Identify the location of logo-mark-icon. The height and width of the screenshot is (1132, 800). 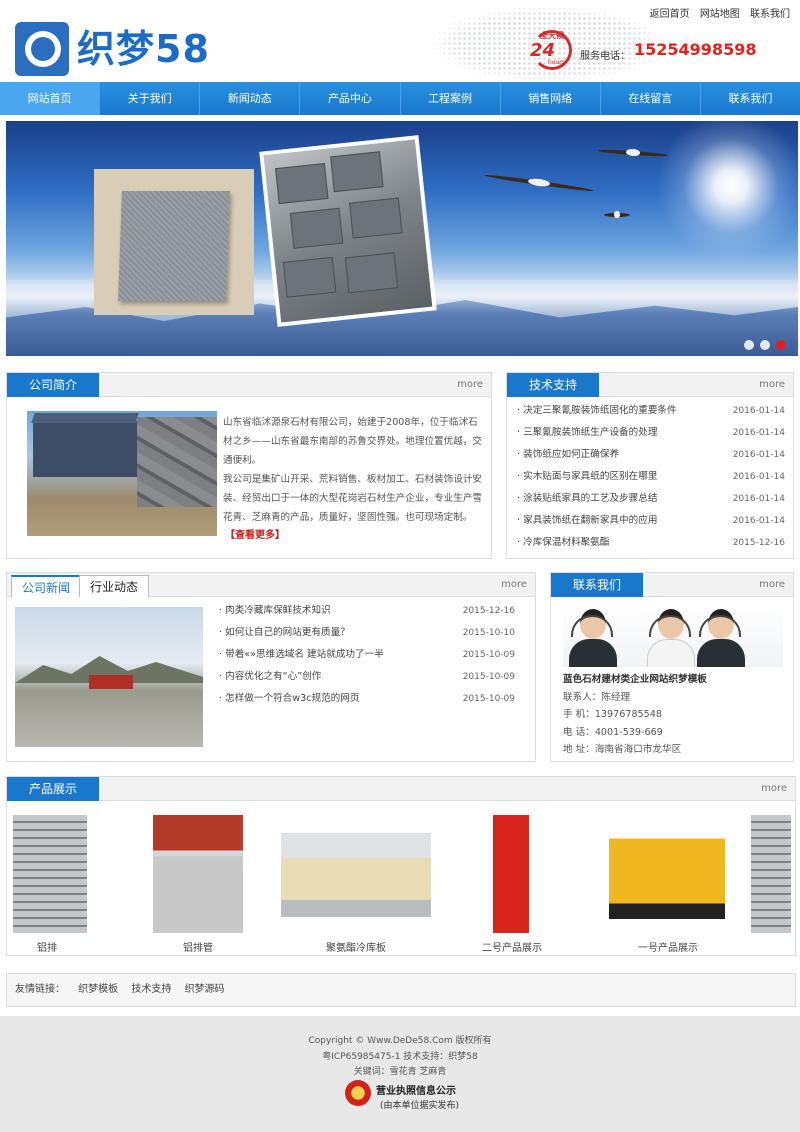
(42, 49).